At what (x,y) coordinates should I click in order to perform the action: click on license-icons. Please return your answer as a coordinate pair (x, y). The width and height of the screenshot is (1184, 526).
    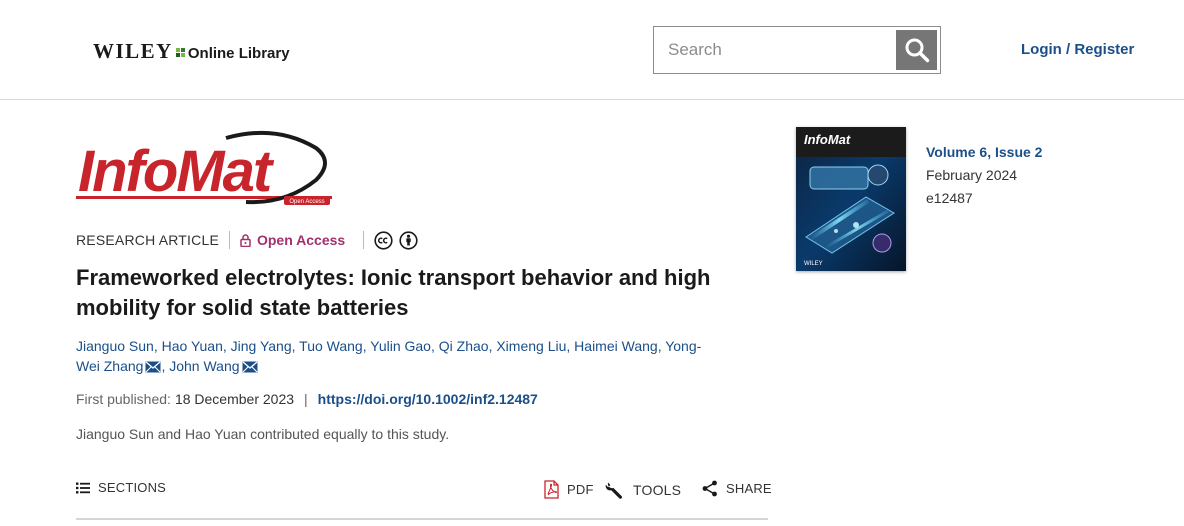
    Looking at the image, I should click on (396, 240).